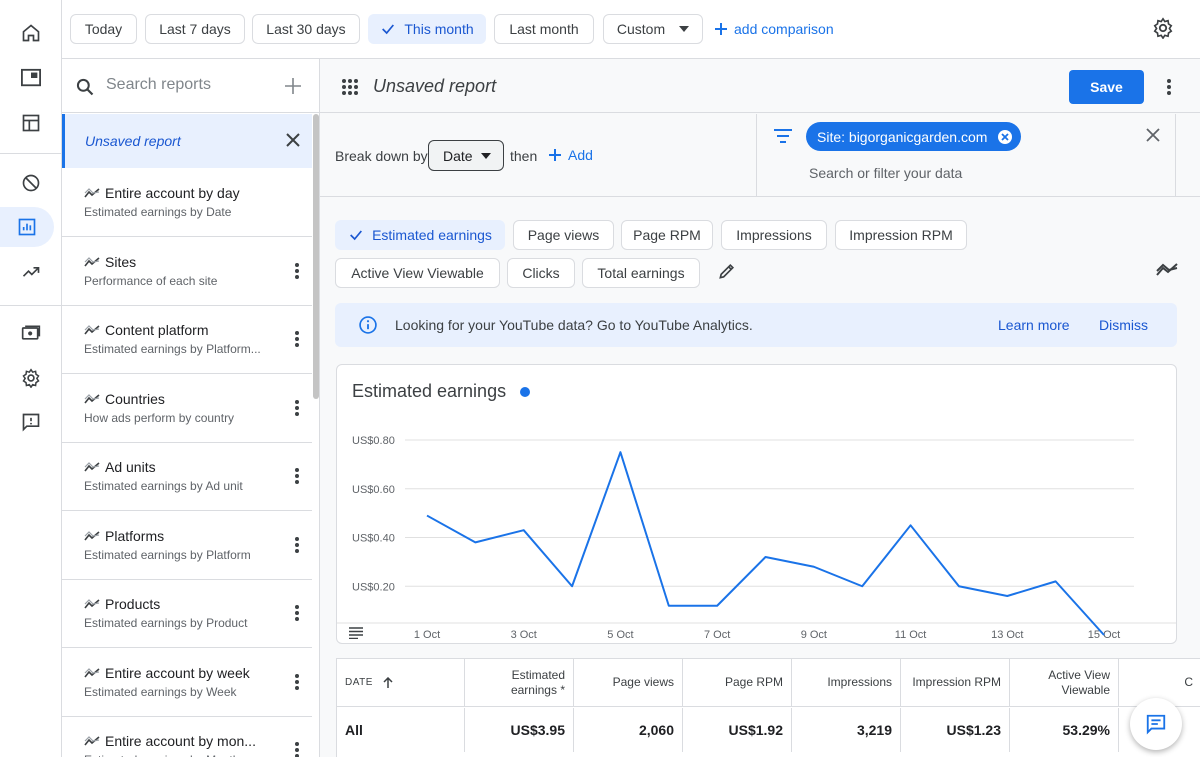  What do you see at coordinates (124, 536) in the screenshot?
I see `report-item-title: Platforms` at bounding box center [124, 536].